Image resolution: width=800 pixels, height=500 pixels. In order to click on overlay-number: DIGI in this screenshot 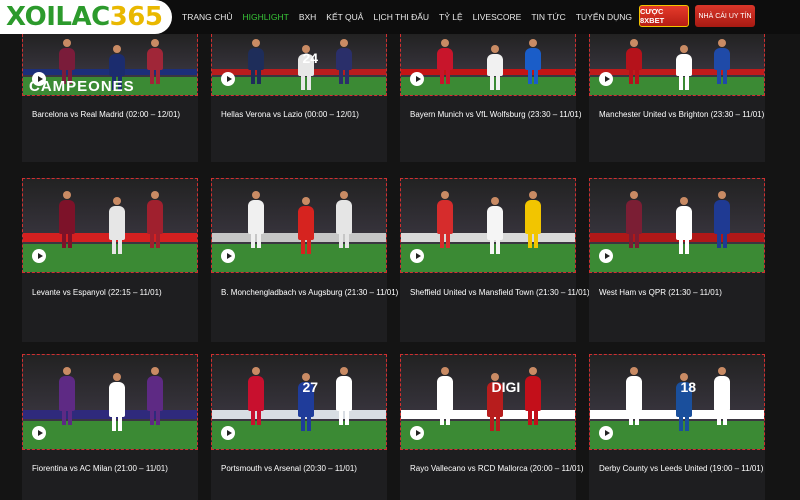, I will do `click(506, 387)`.